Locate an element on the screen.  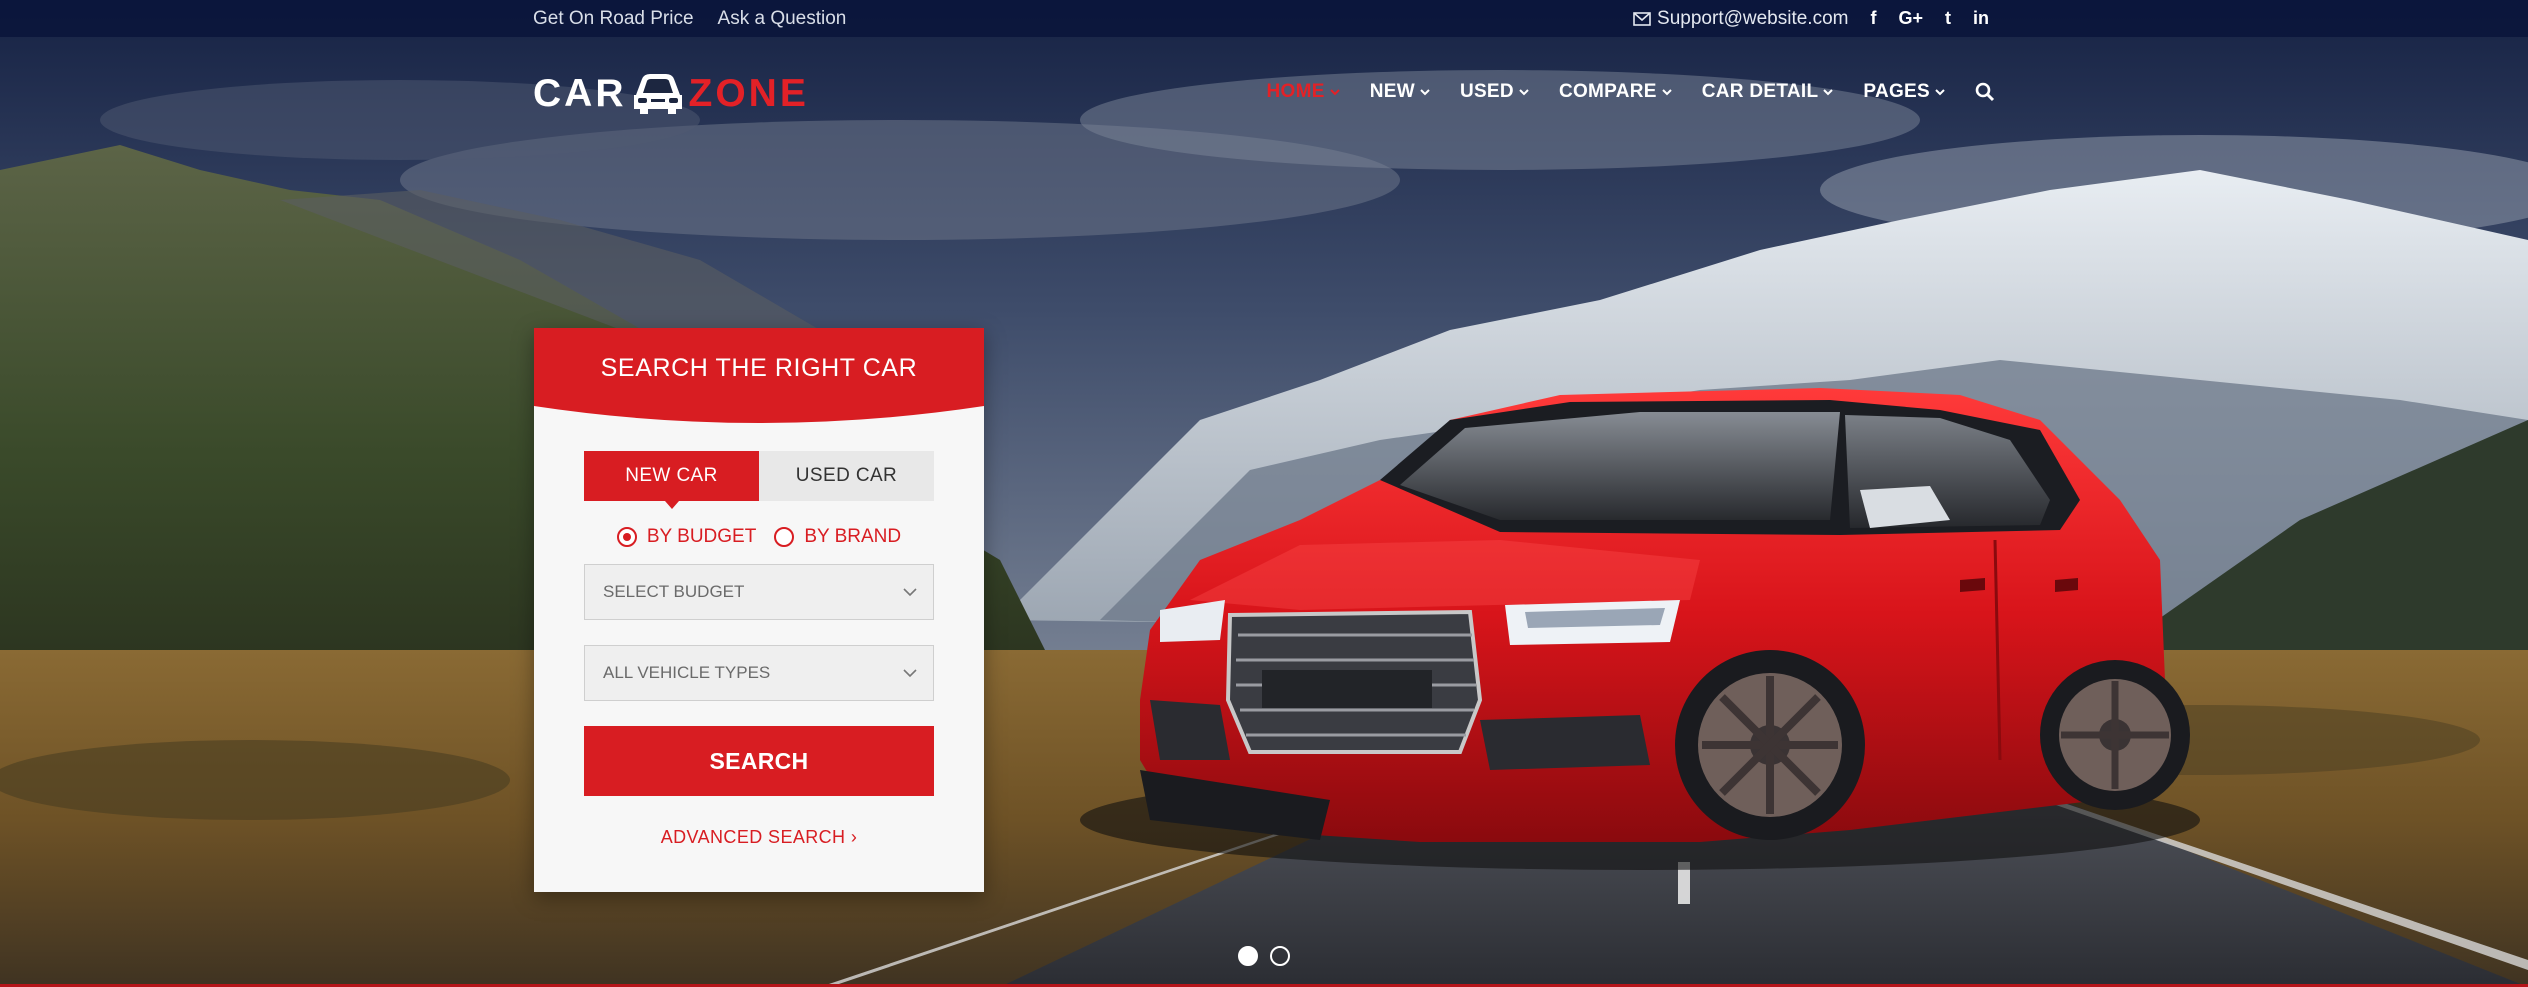
site-logo: CAR ZONE is located at coordinates (671, 94).